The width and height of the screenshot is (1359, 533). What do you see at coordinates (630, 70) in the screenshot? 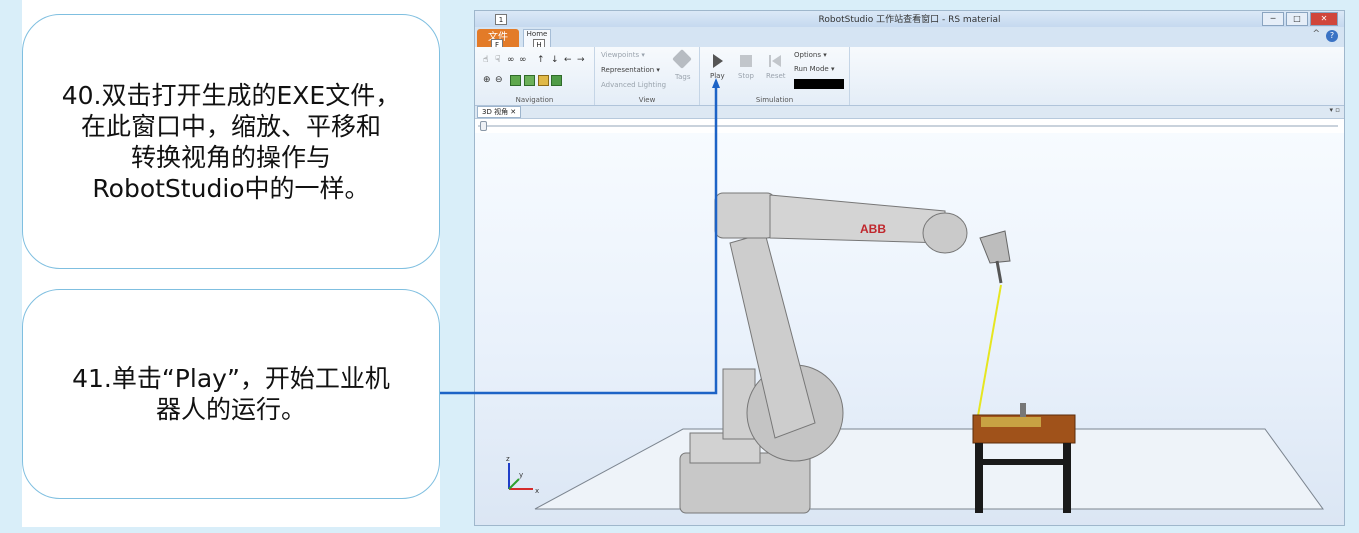
I see `representation-dropdown: Representation ▾` at bounding box center [630, 70].